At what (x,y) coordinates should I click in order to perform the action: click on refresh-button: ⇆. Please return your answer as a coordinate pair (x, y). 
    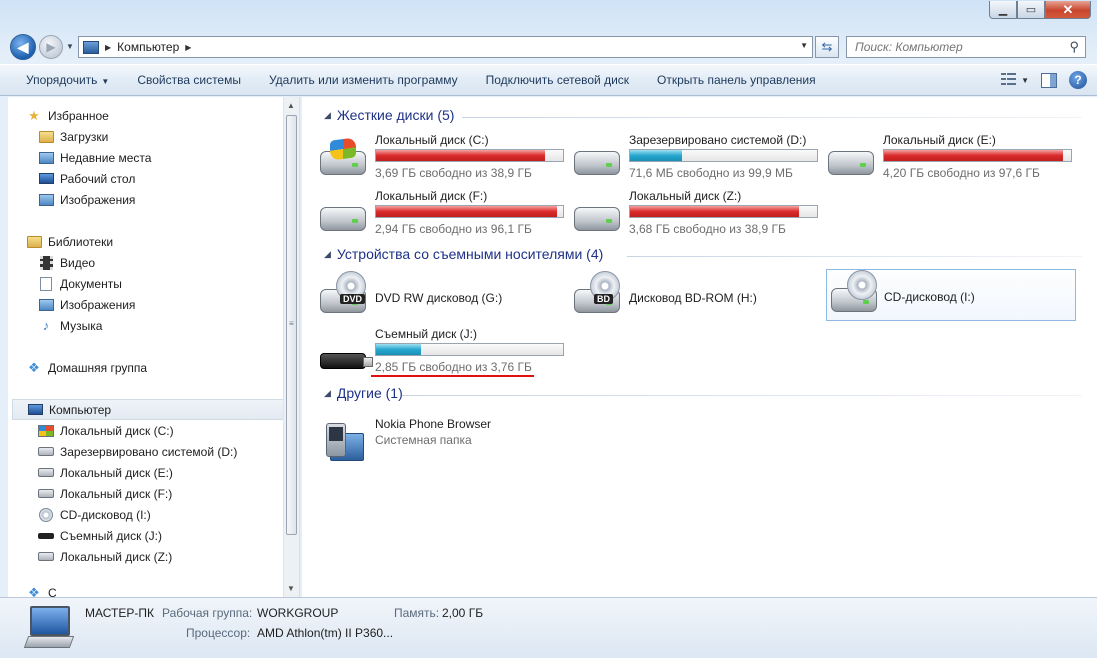
    Looking at the image, I should click on (827, 47).